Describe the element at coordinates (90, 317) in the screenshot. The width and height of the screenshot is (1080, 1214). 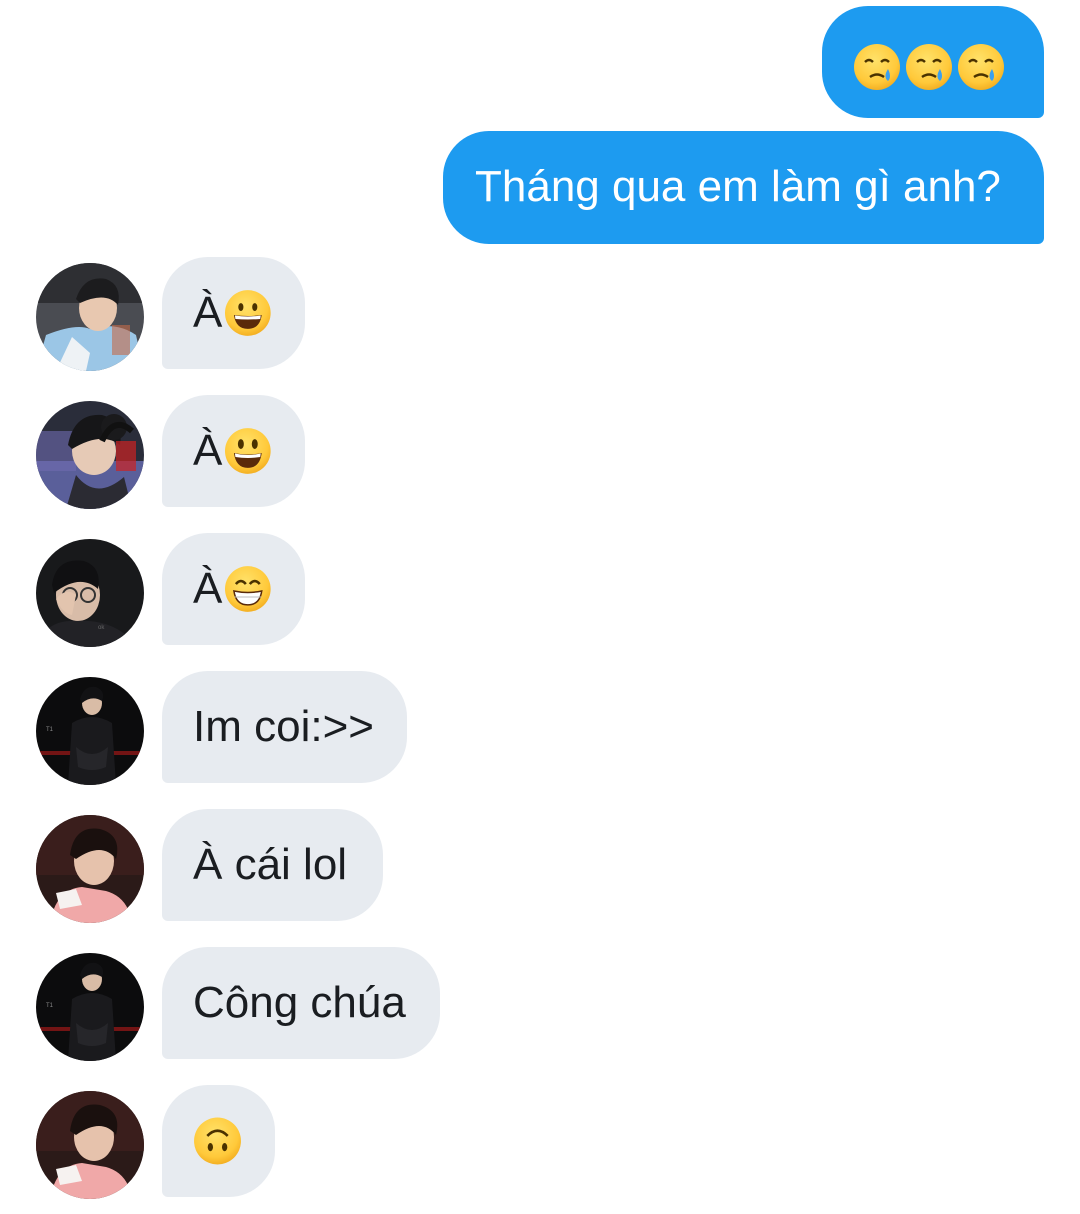
I see `avatar-1-icon` at that location.